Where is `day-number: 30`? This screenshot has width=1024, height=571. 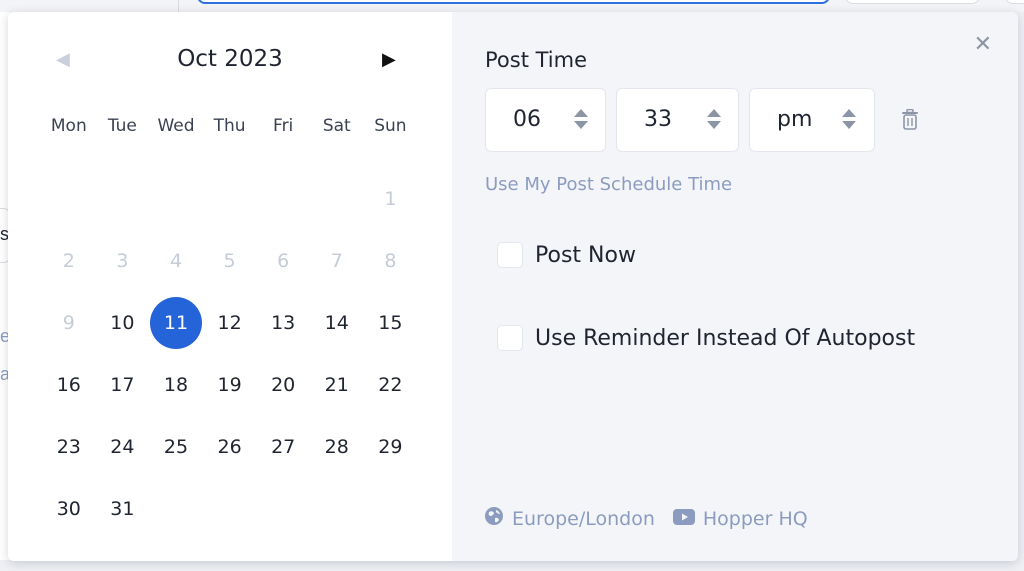
day-number: 30 is located at coordinates (68, 509).